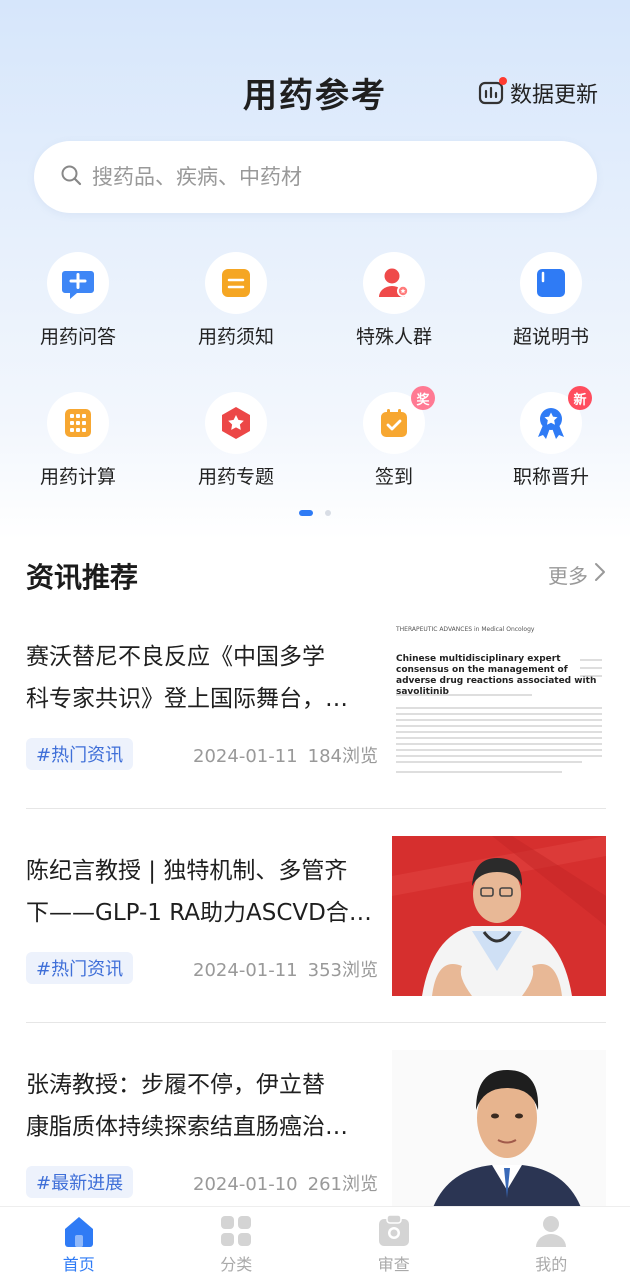 Image resolution: width=630 pixels, height=1280 pixels. I want to click on search-icon, so click(71, 177).